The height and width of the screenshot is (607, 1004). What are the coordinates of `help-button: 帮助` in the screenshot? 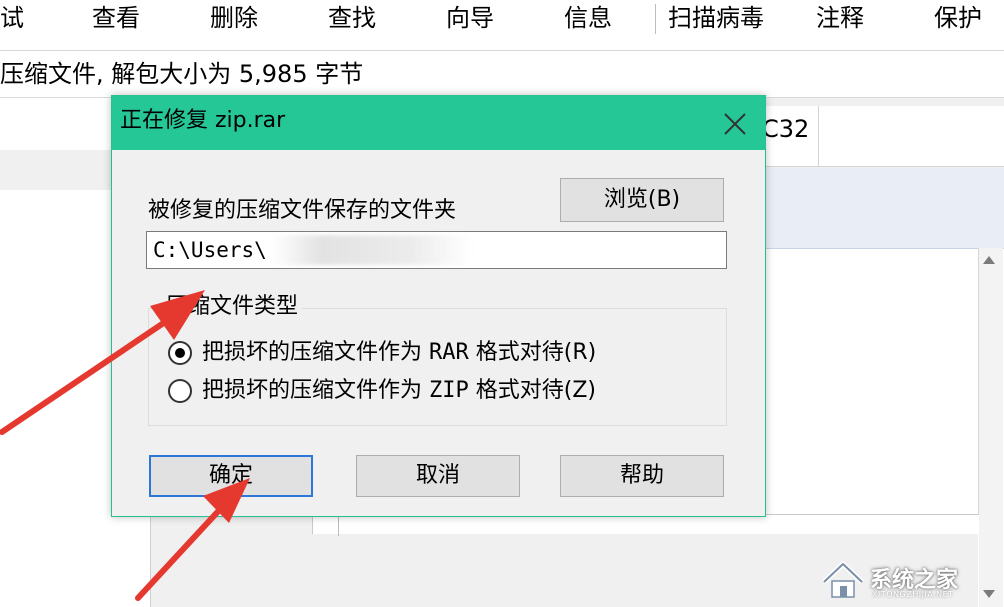 It's located at (642, 476).